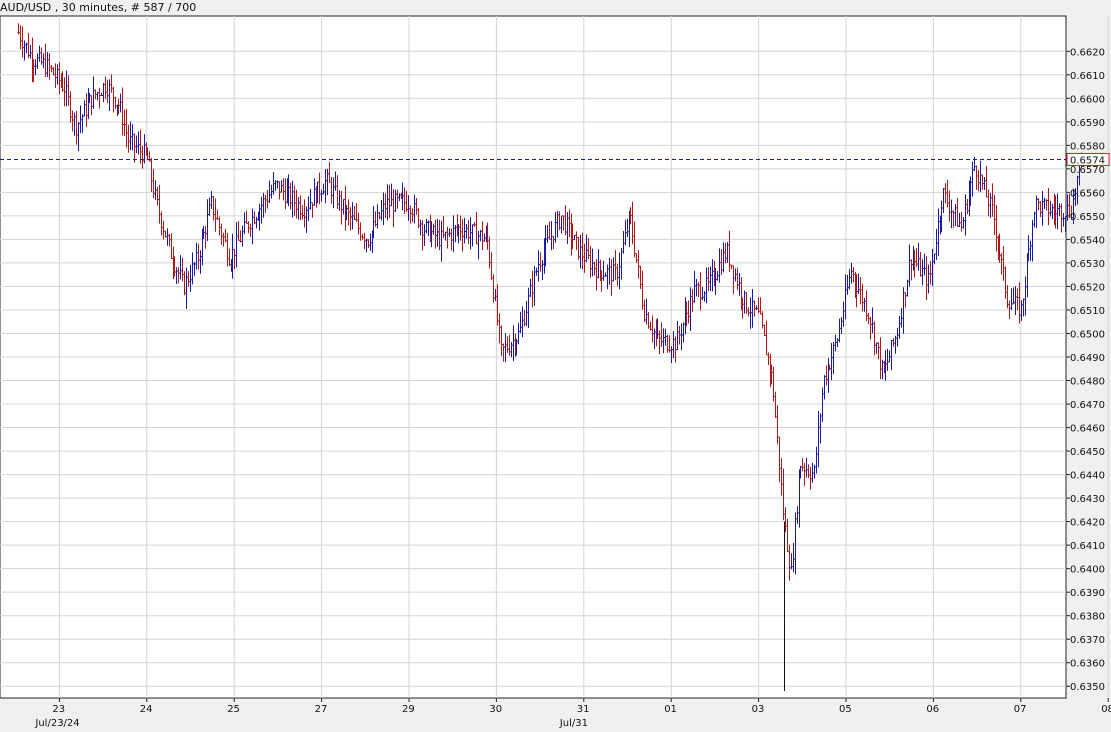  Describe the element at coordinates (408, 709) in the screenshot. I see `x-tick-label: 29` at that location.